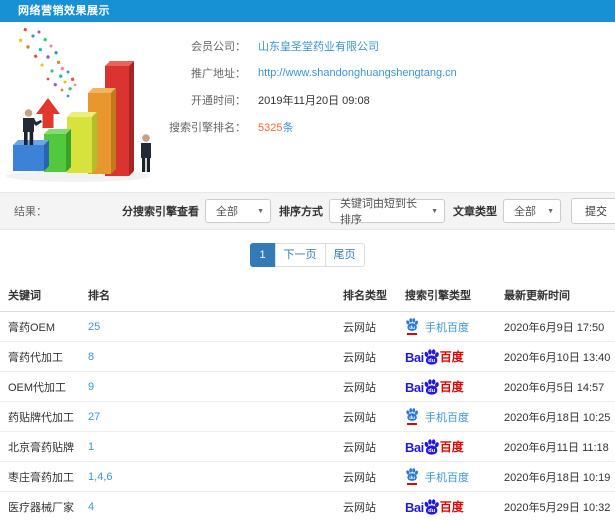 The image size is (615, 520). I want to click on sort-select: 关键词由短到长排序 ▼, so click(387, 212).